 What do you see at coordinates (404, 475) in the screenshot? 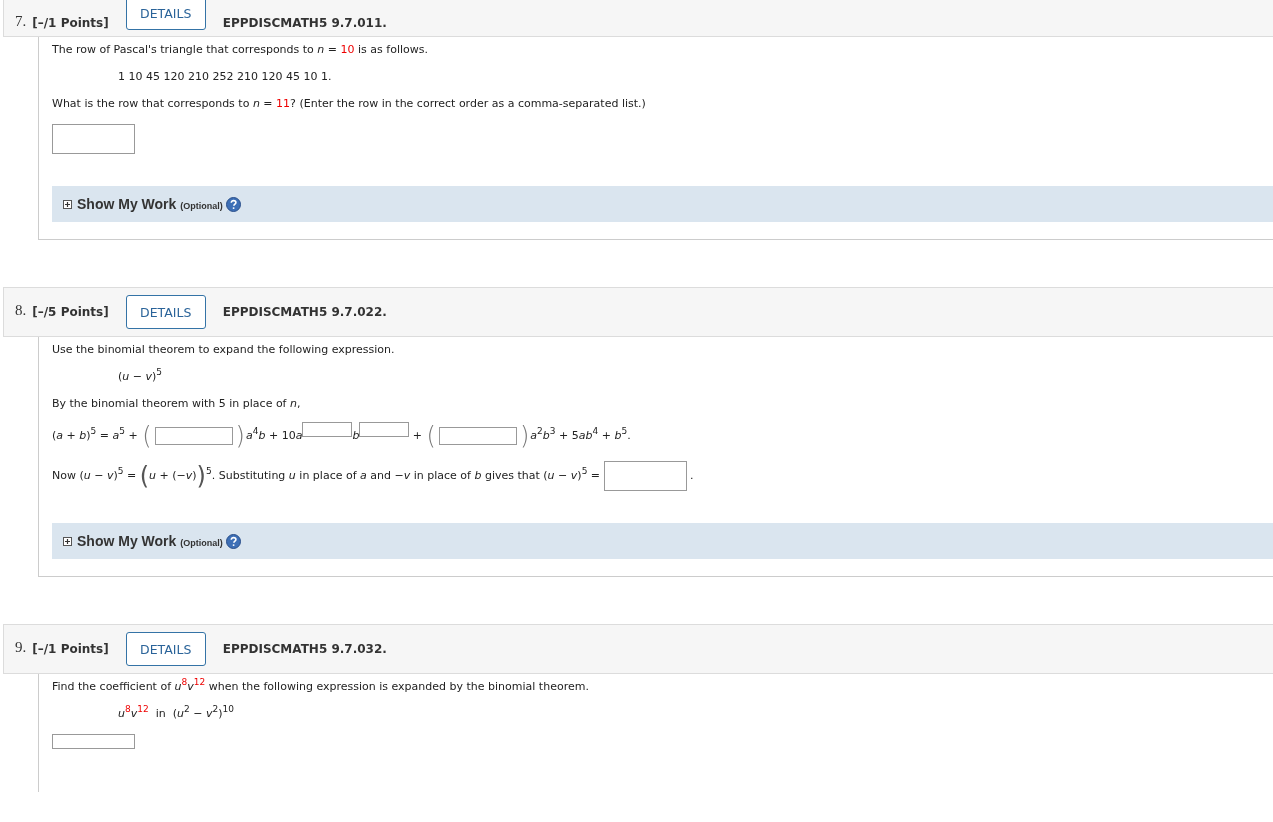
I see `question-text: $^{5}$. Substituting u in place of a and −v in place of b gives that (u − v)$^{5}$ =` at bounding box center [404, 475].